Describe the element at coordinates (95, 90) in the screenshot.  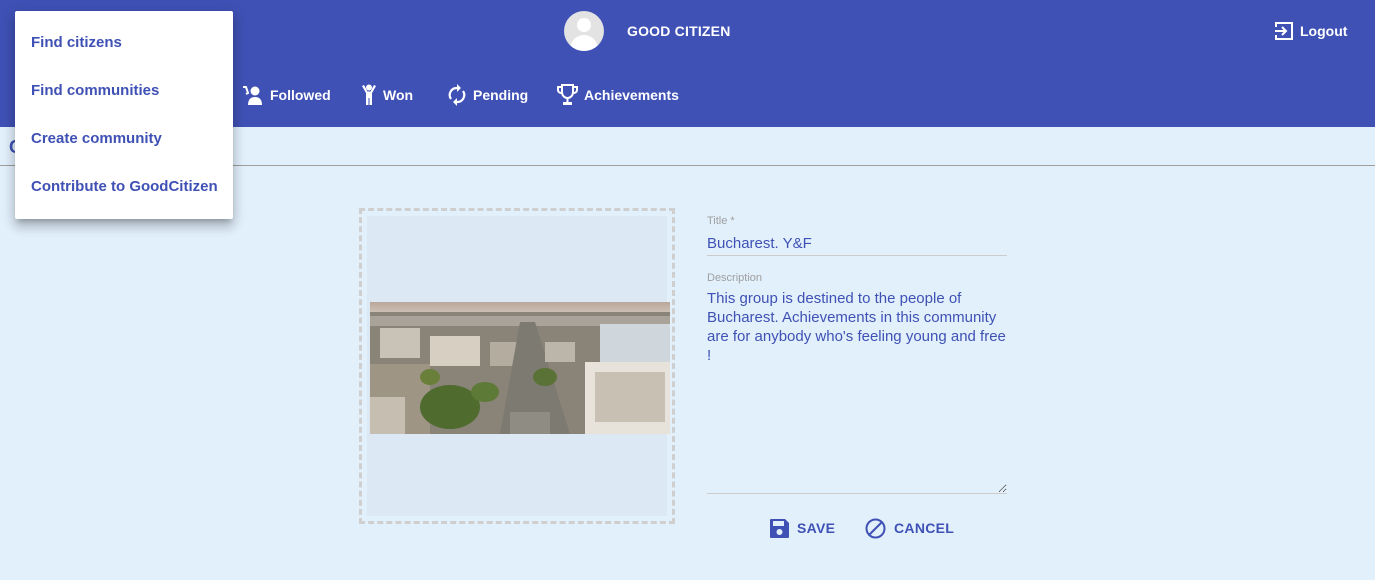
I see `menu-item-find-communities: Find communities` at that location.